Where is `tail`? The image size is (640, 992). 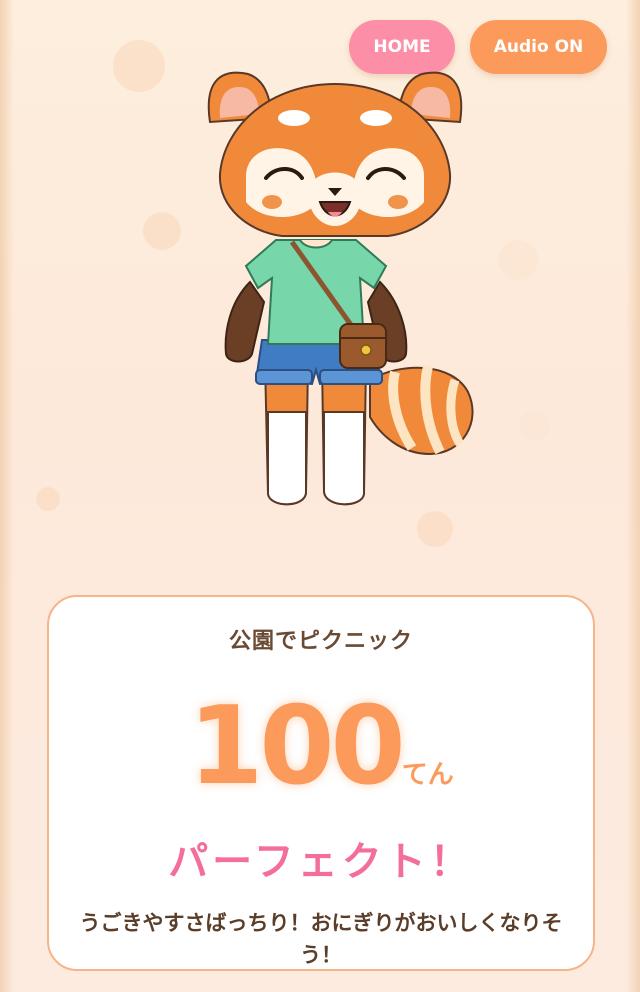
tail is located at coordinates (421, 410).